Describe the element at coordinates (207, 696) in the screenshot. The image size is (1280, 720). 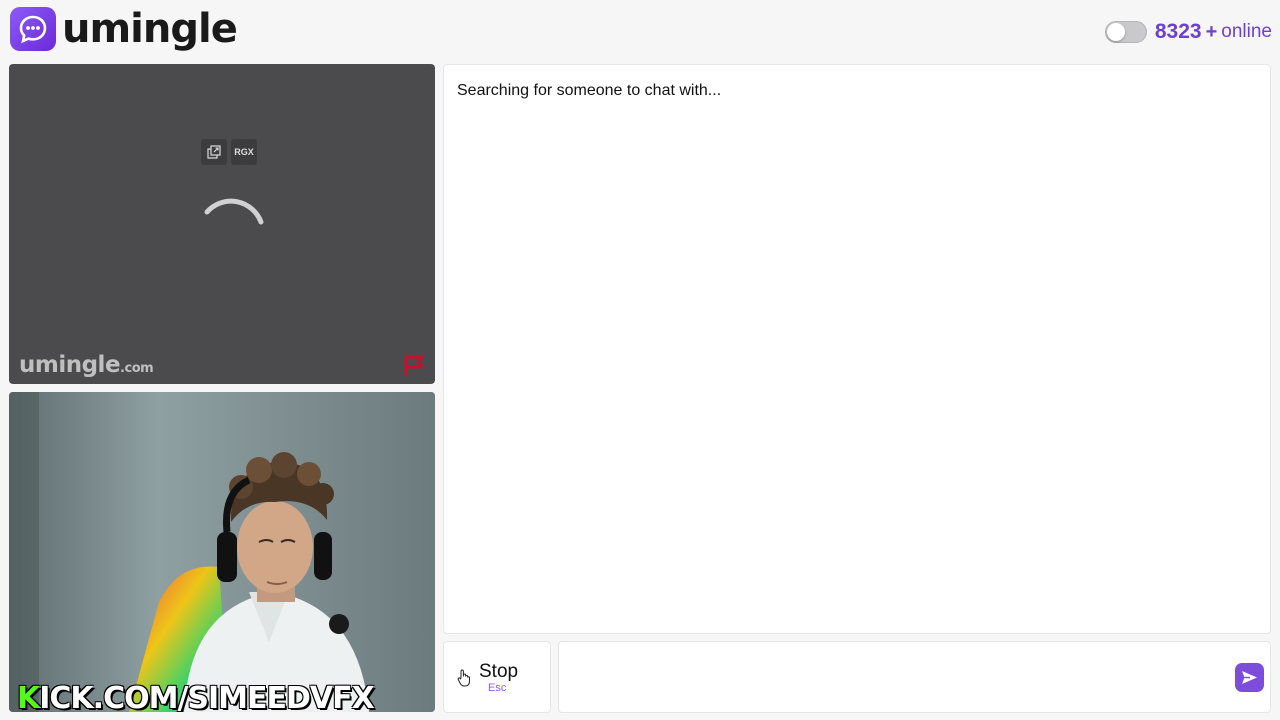
I see `kick-rest: ICK.COM/SIMEEDVFX` at that location.